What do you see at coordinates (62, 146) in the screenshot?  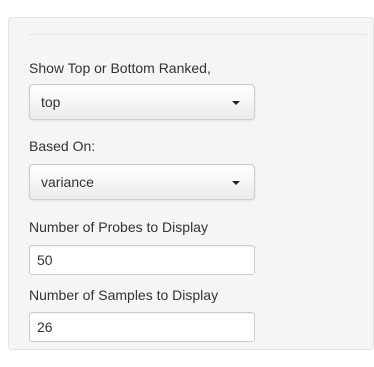 I see `based-on-label: Based On:` at bounding box center [62, 146].